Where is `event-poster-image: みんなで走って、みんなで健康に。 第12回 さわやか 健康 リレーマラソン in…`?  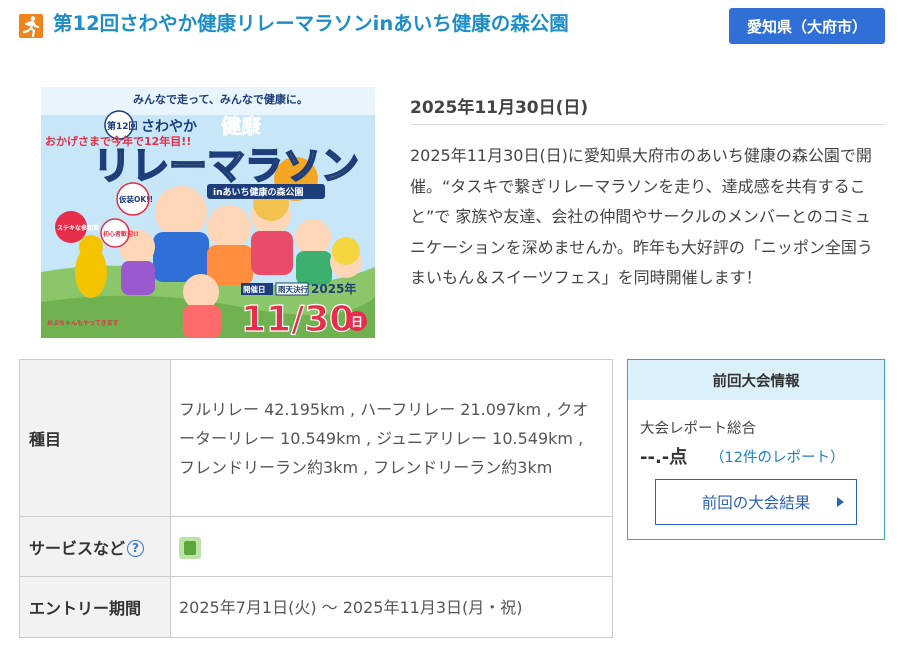
event-poster-image: みんなで走って、みんなで健康に。 第12回 さわやか 健康 リレーマラソン in… is located at coordinates (208, 212).